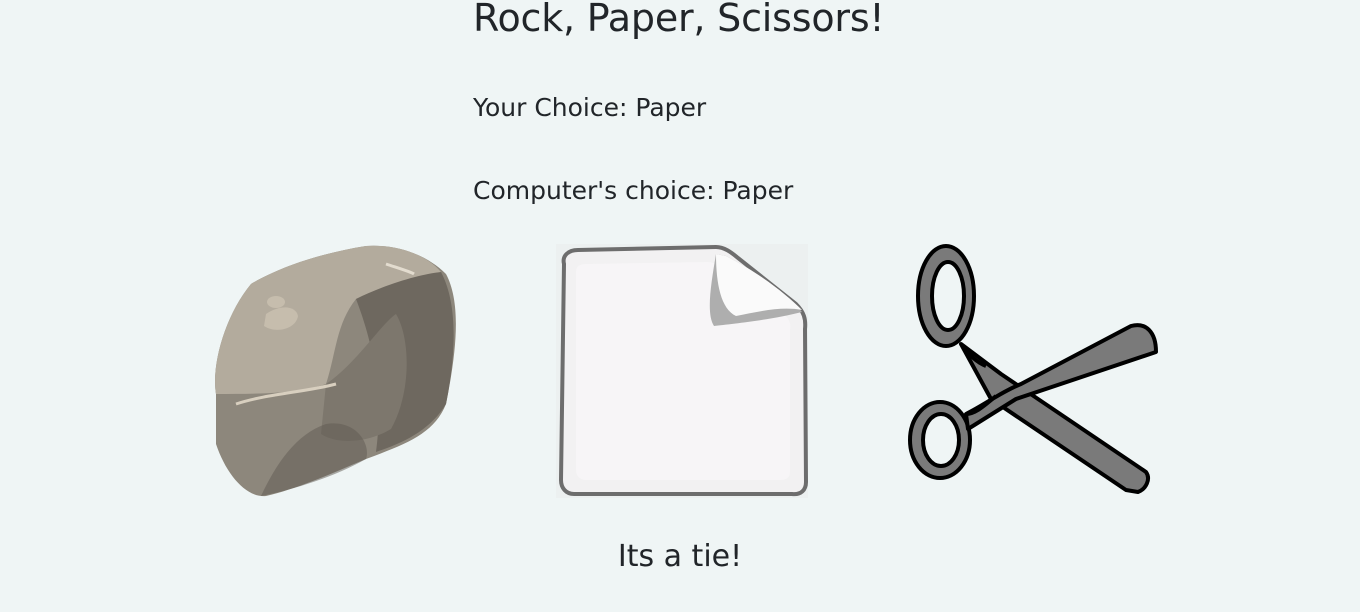  Describe the element at coordinates (335, 371) in the screenshot. I see `rock-icon` at that location.